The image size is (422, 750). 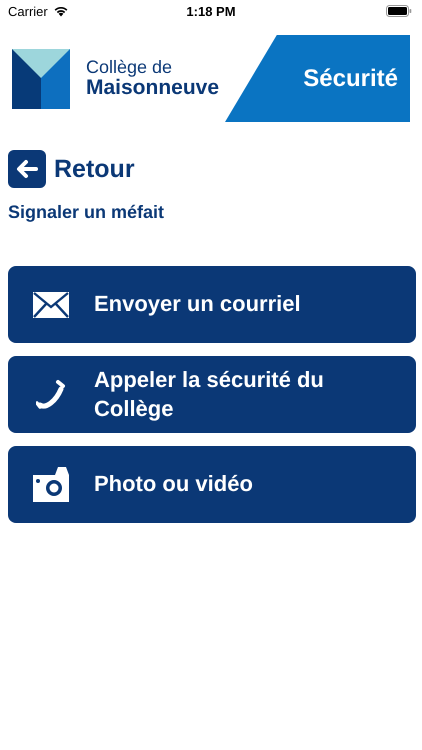 What do you see at coordinates (399, 11) in the screenshot?
I see `battery-icon` at bounding box center [399, 11].